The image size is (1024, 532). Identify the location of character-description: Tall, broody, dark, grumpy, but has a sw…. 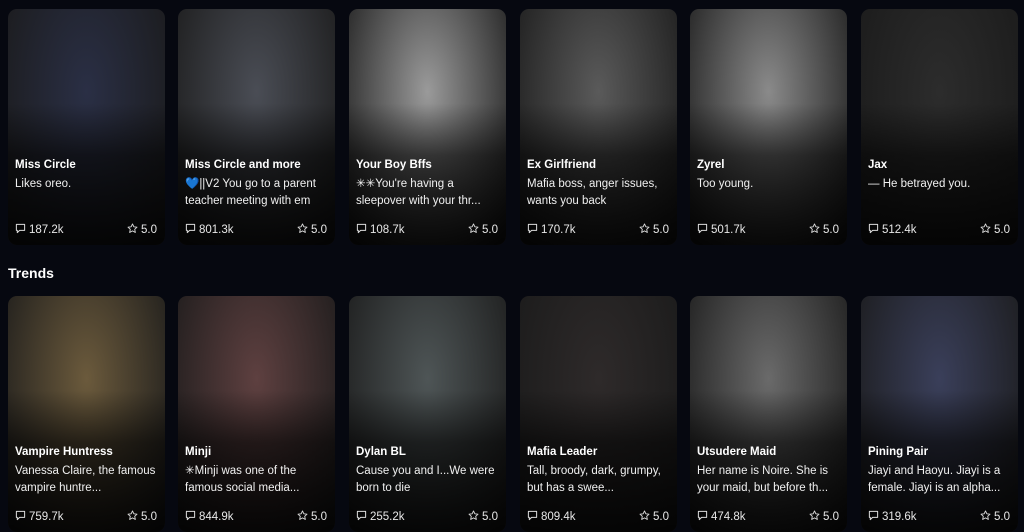
(594, 479).